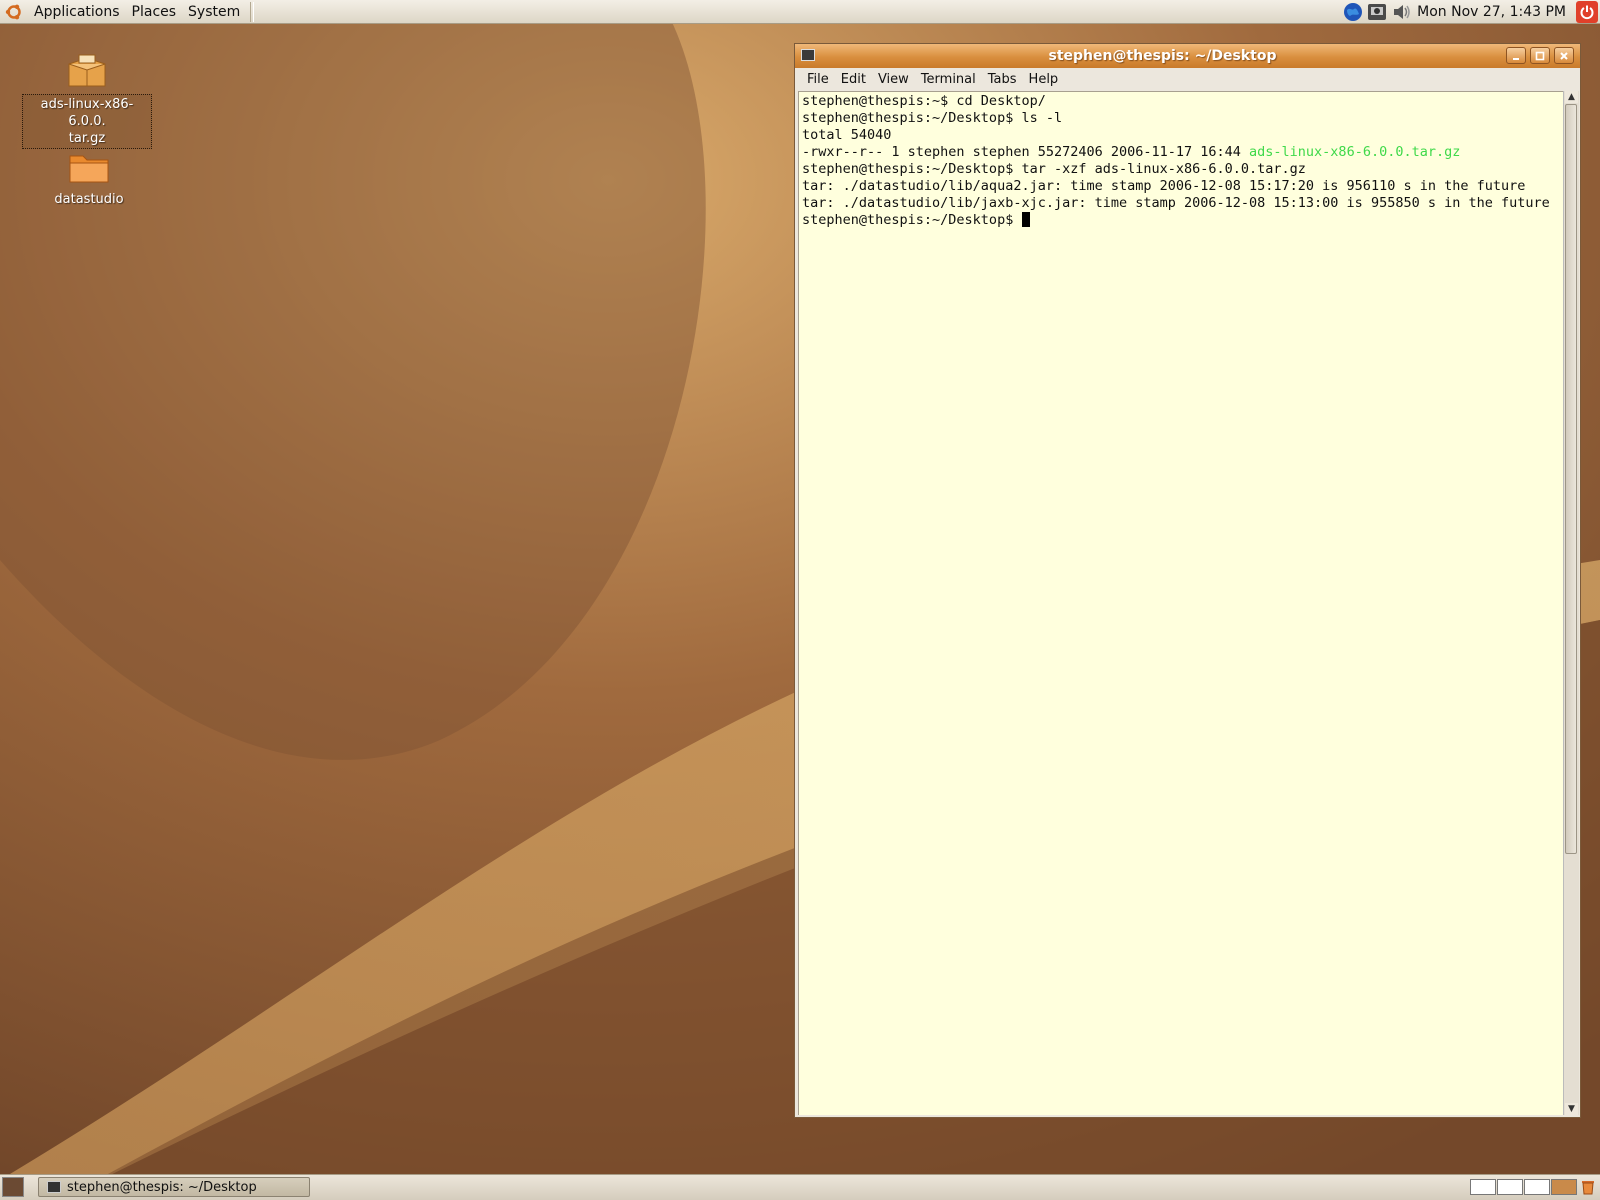 The height and width of the screenshot is (1200, 1600). I want to click on menu-help: Help, so click(1044, 79).